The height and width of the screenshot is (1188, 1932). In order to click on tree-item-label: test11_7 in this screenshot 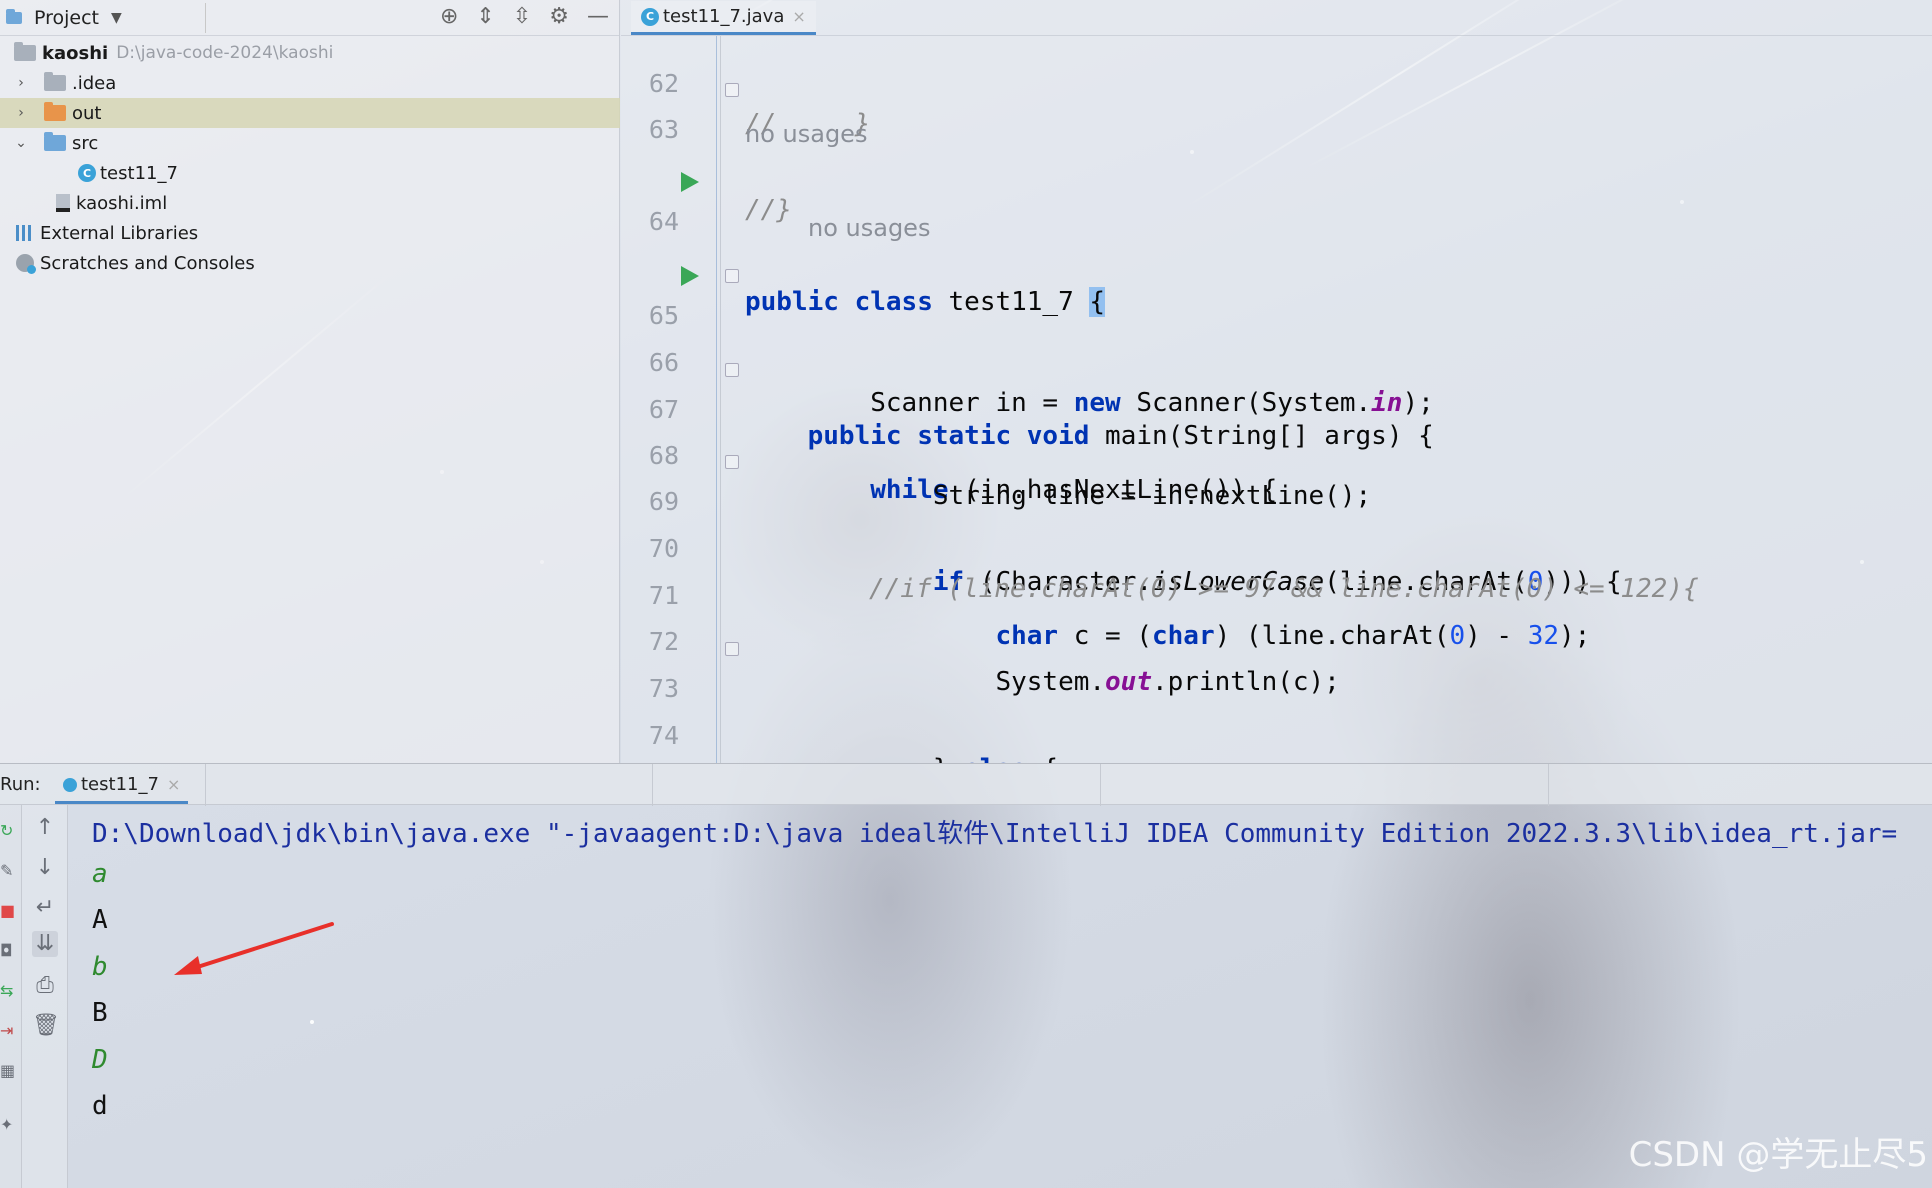, I will do `click(139, 173)`.